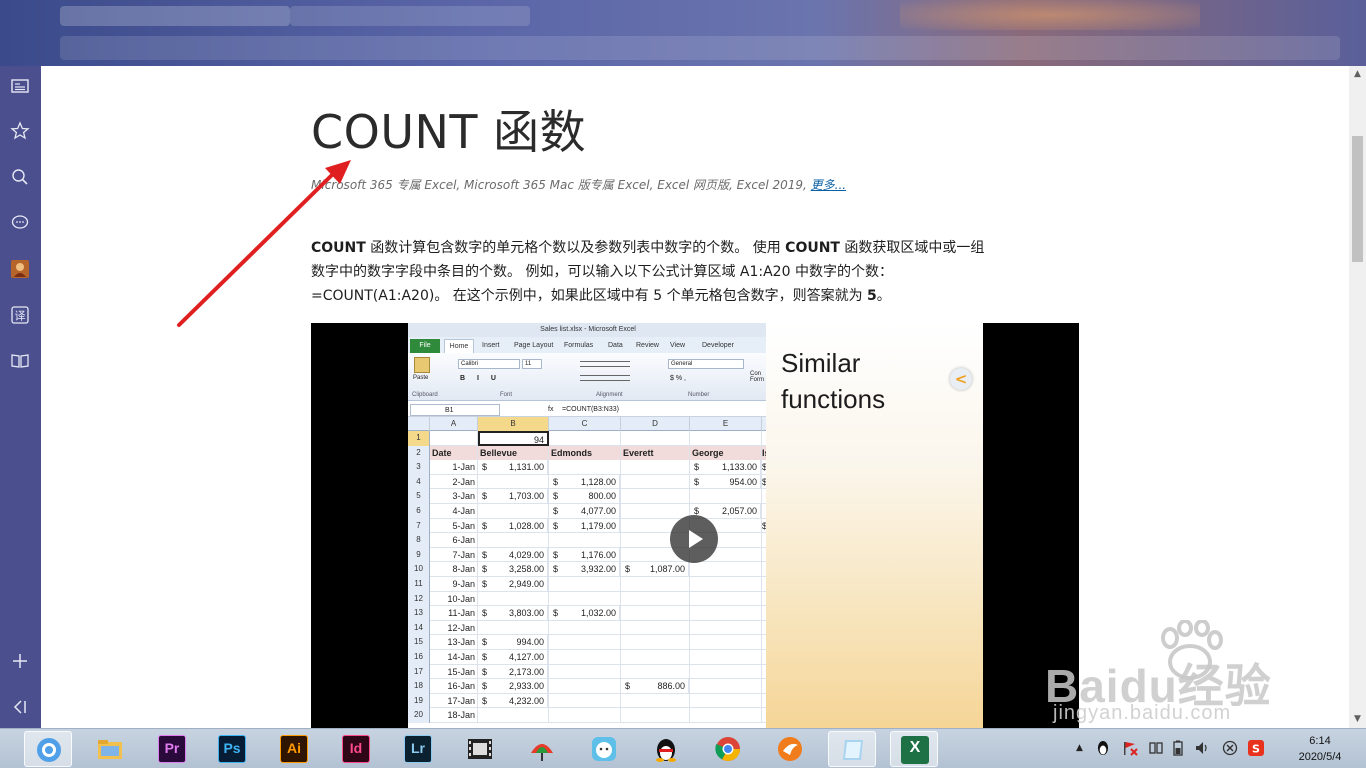  Describe the element at coordinates (1130, 750) in the screenshot. I see `flag-alert-icon` at that location.